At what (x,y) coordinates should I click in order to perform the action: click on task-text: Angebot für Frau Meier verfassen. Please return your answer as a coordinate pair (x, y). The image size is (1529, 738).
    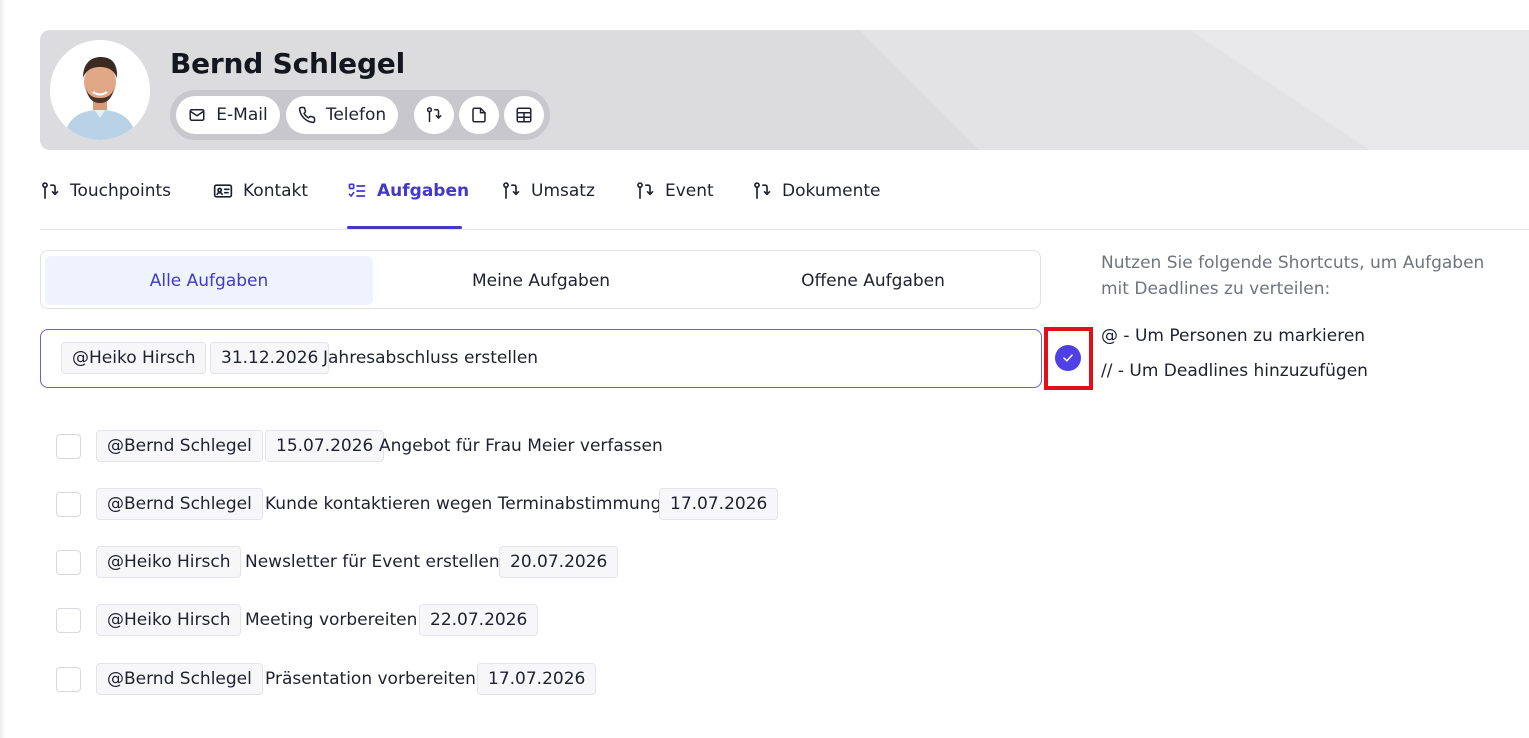
    Looking at the image, I should click on (521, 446).